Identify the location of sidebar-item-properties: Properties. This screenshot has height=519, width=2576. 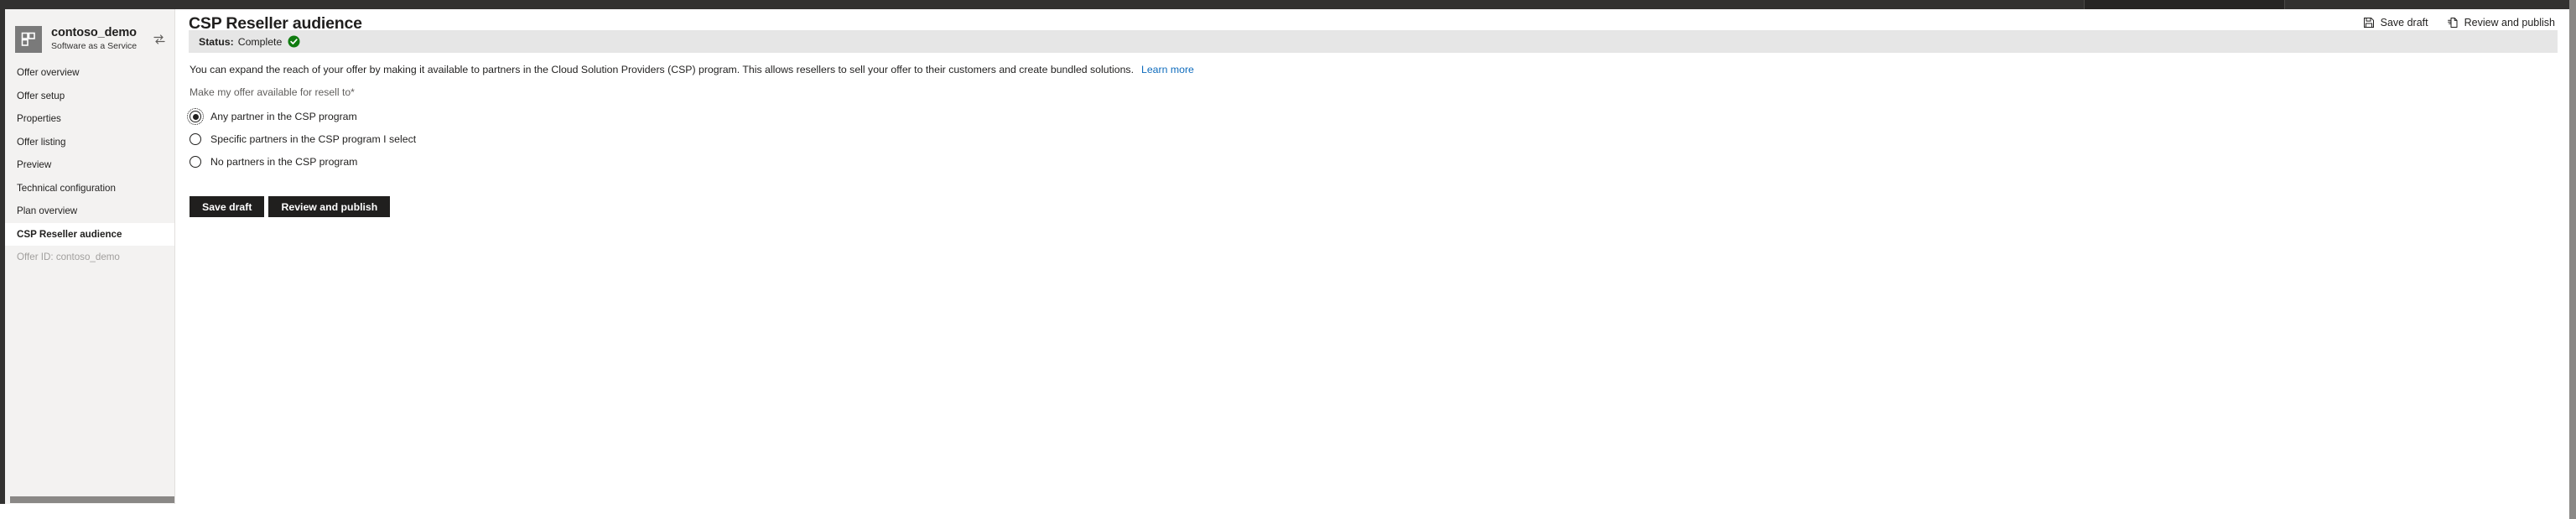
(89, 119).